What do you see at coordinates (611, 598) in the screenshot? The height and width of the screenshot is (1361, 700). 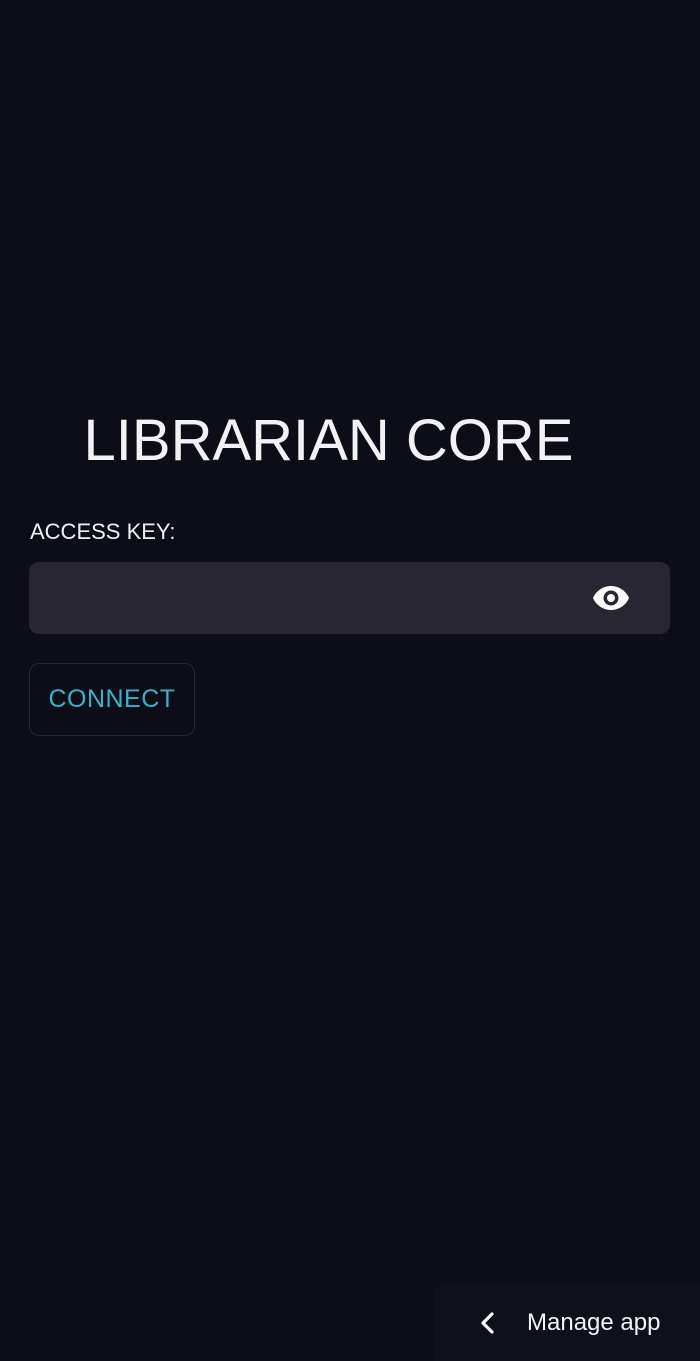 I see `eye-icon` at bounding box center [611, 598].